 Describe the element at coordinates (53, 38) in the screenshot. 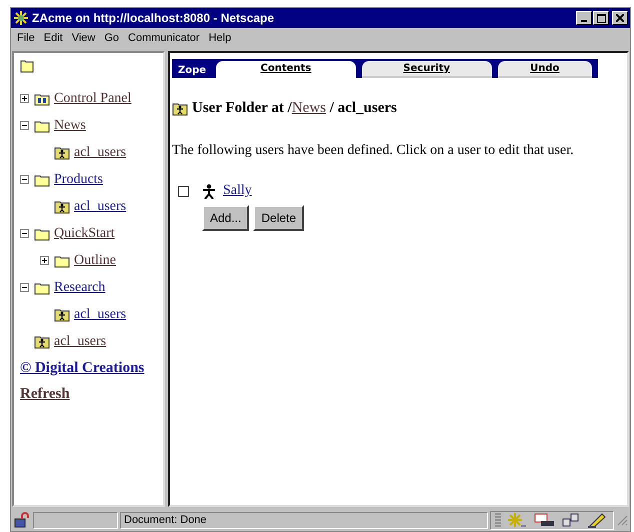

I see `menu-item: Edit` at that location.